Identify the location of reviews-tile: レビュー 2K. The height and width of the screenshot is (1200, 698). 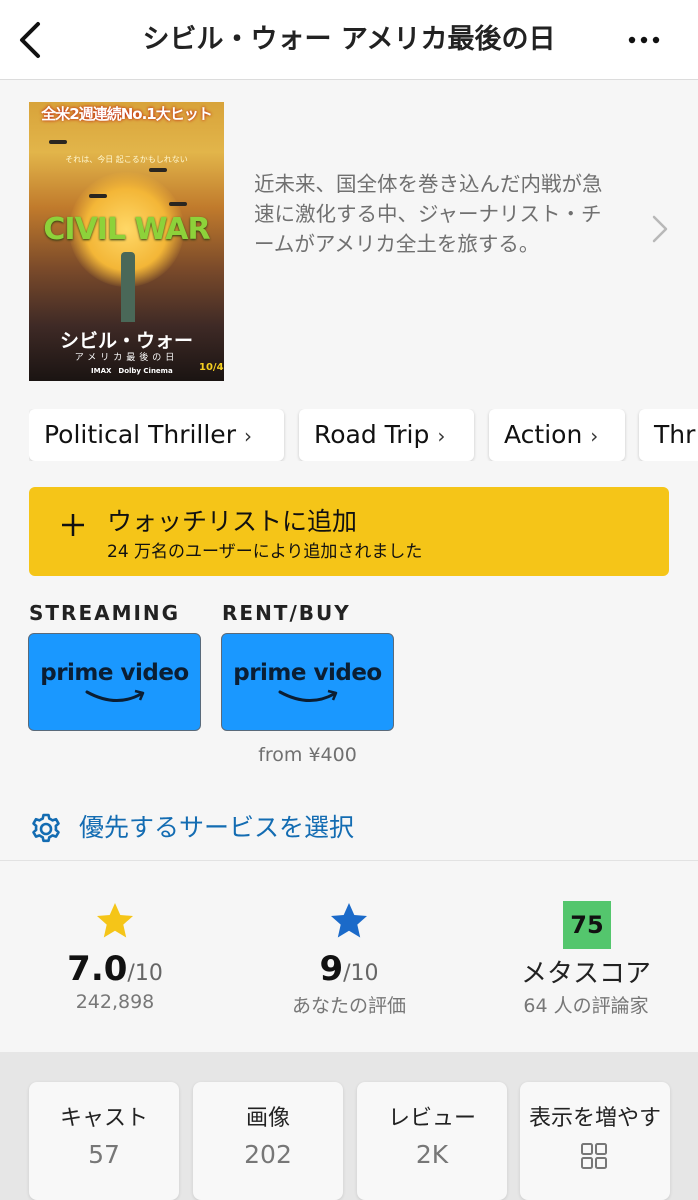
(432, 1141).